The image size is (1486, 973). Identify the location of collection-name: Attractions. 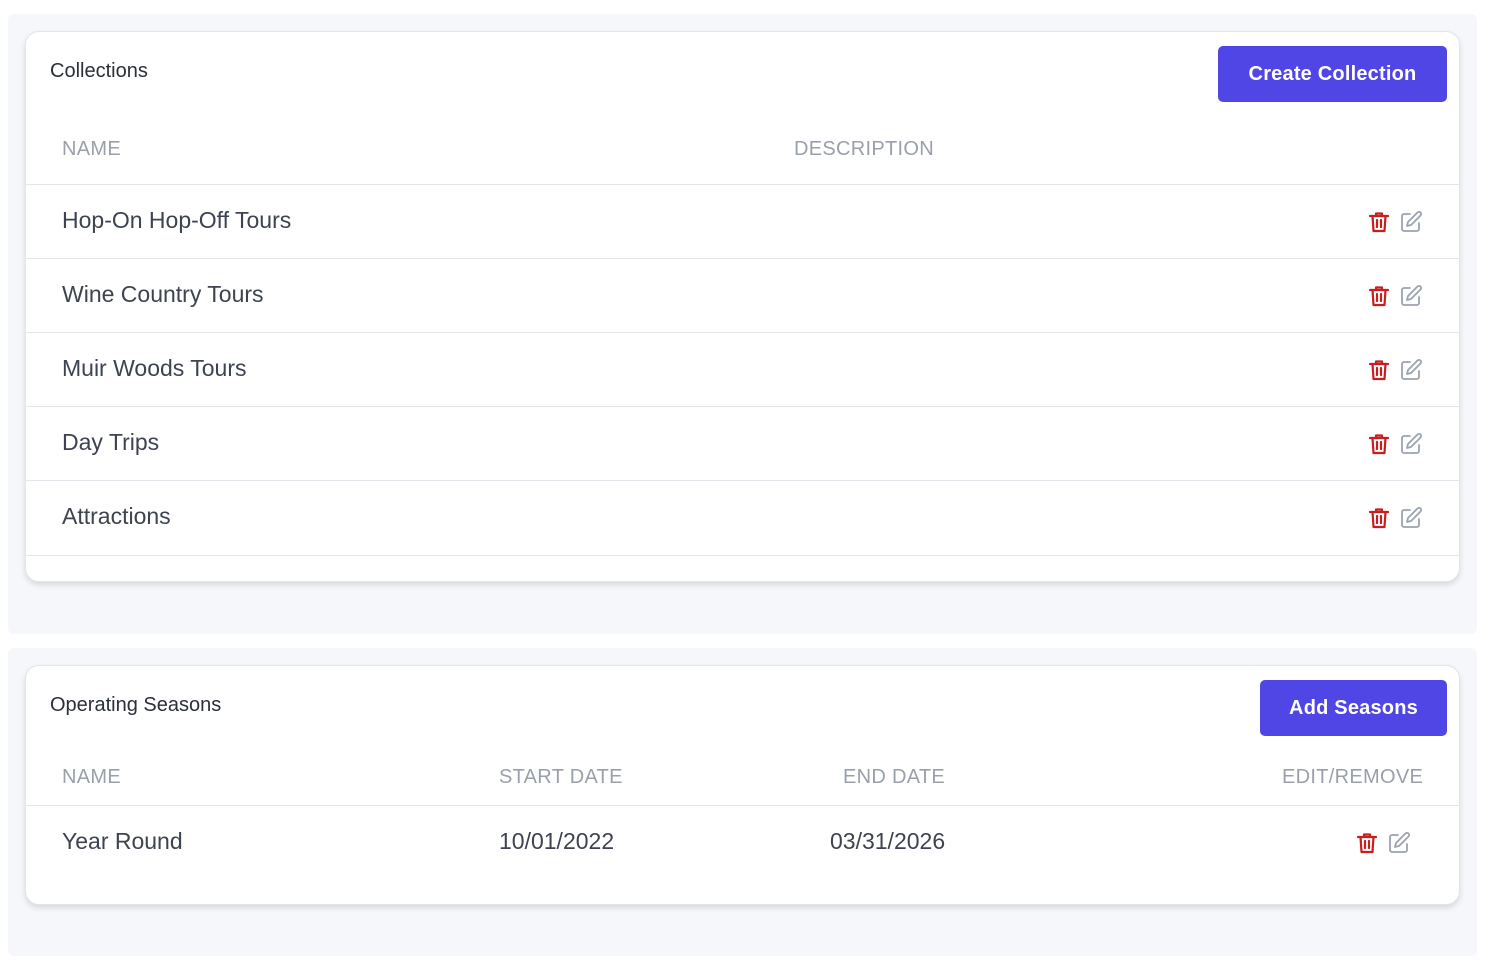
(116, 516).